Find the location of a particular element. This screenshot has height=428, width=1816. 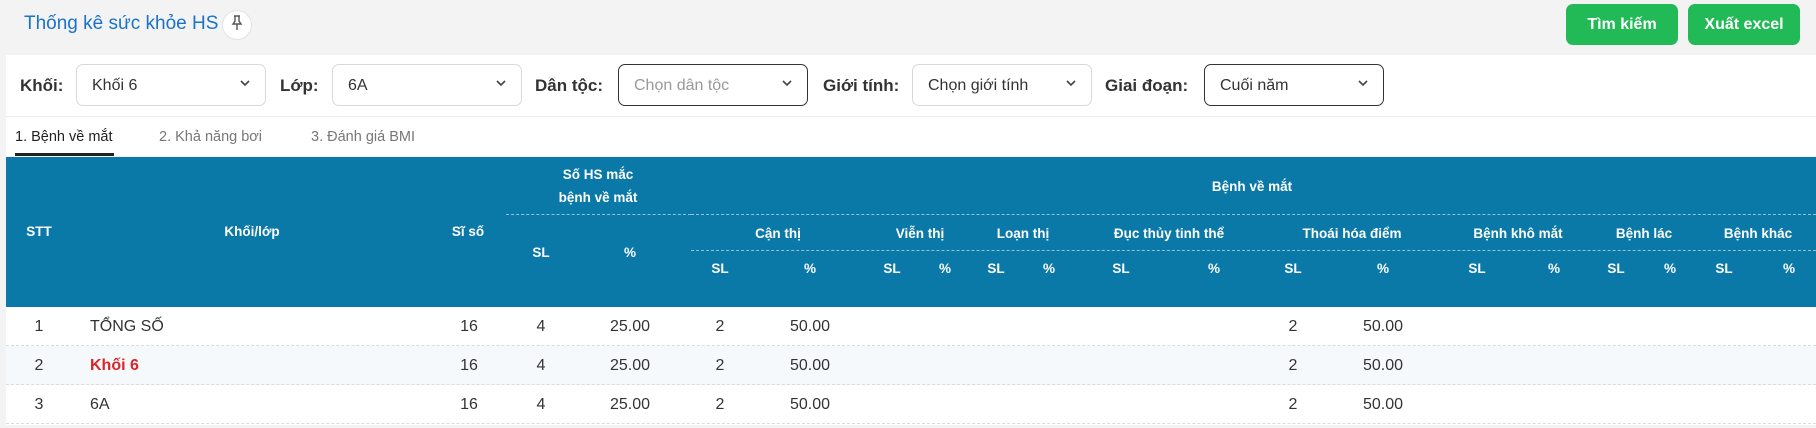

lop-select: 6A is located at coordinates (427, 85).